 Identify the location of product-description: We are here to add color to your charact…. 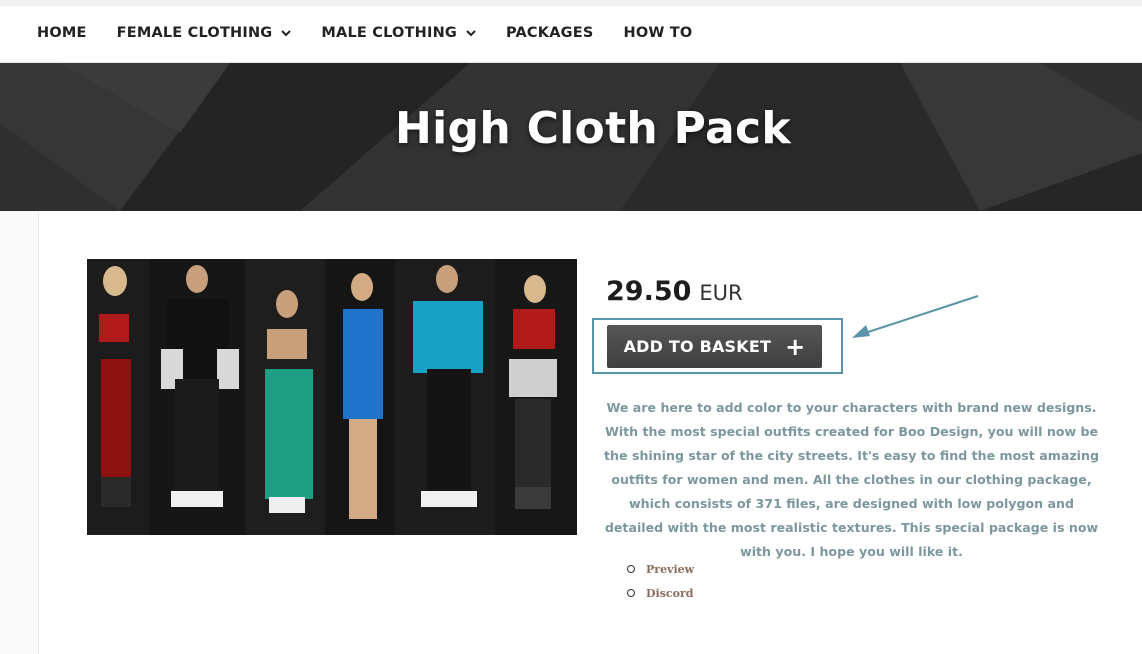
(851, 479).